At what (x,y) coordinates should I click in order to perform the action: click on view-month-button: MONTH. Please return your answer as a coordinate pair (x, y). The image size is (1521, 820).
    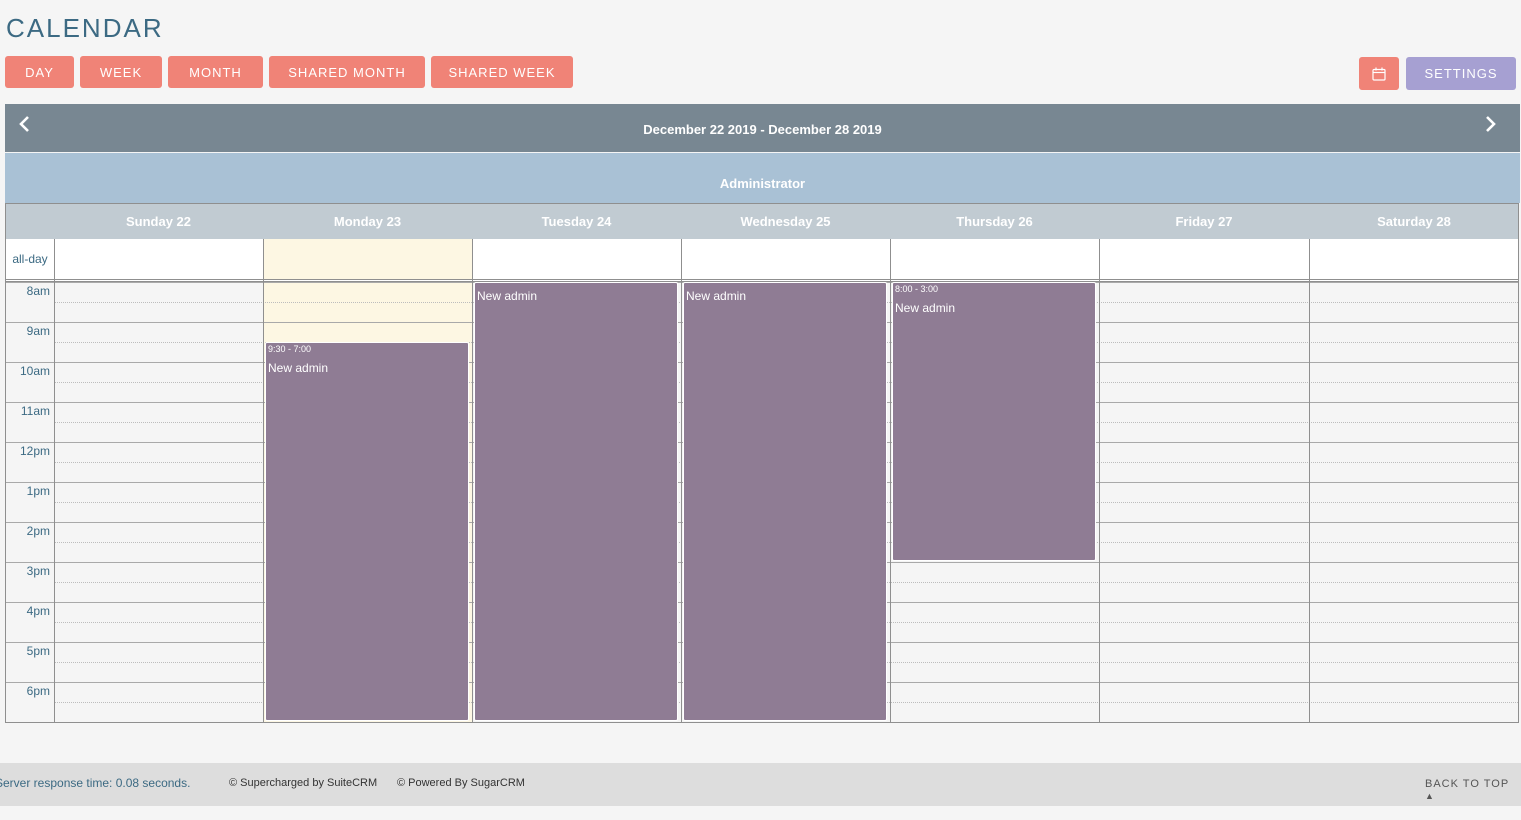
    Looking at the image, I should click on (215, 72).